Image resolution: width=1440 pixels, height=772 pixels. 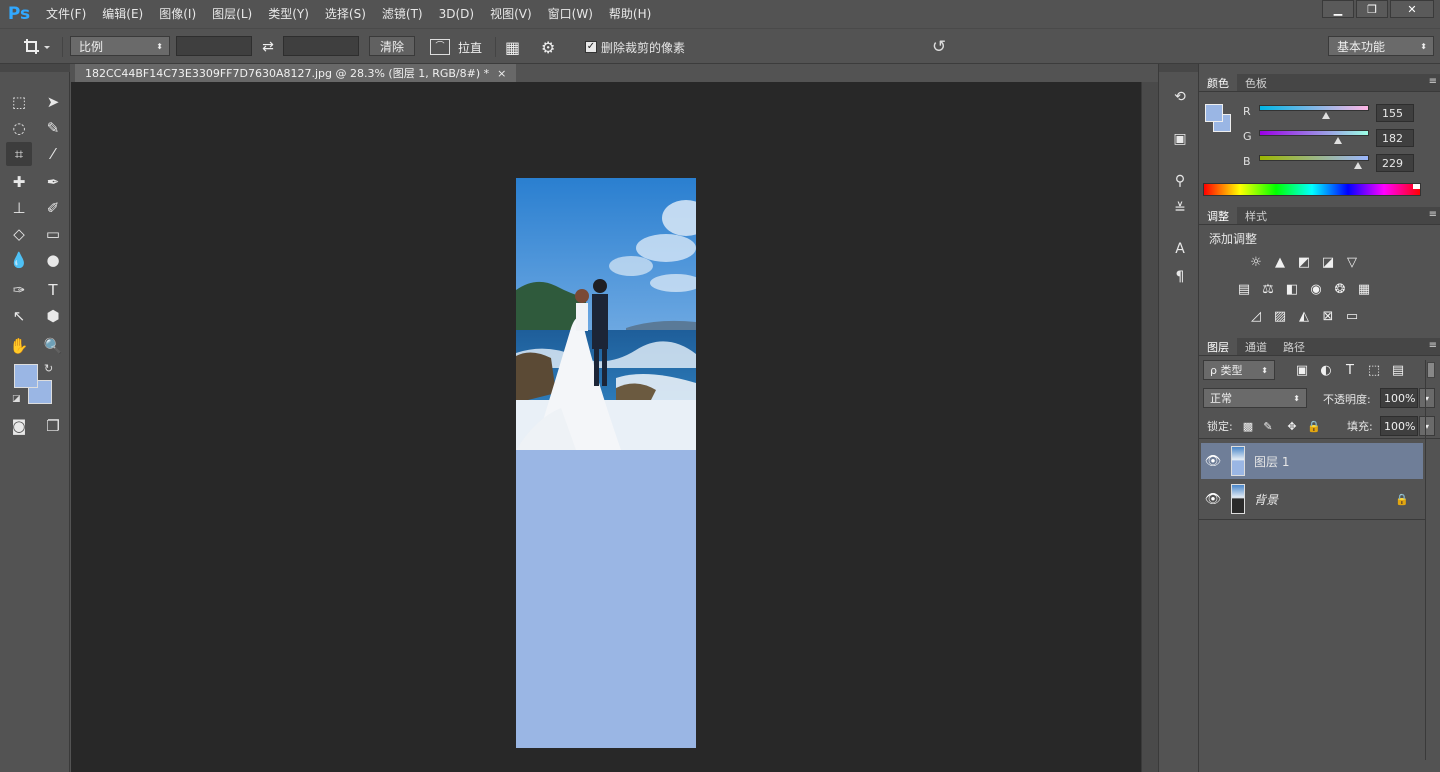 What do you see at coordinates (1218, 215) in the screenshot?
I see `tab-adjustments: 调整` at bounding box center [1218, 215].